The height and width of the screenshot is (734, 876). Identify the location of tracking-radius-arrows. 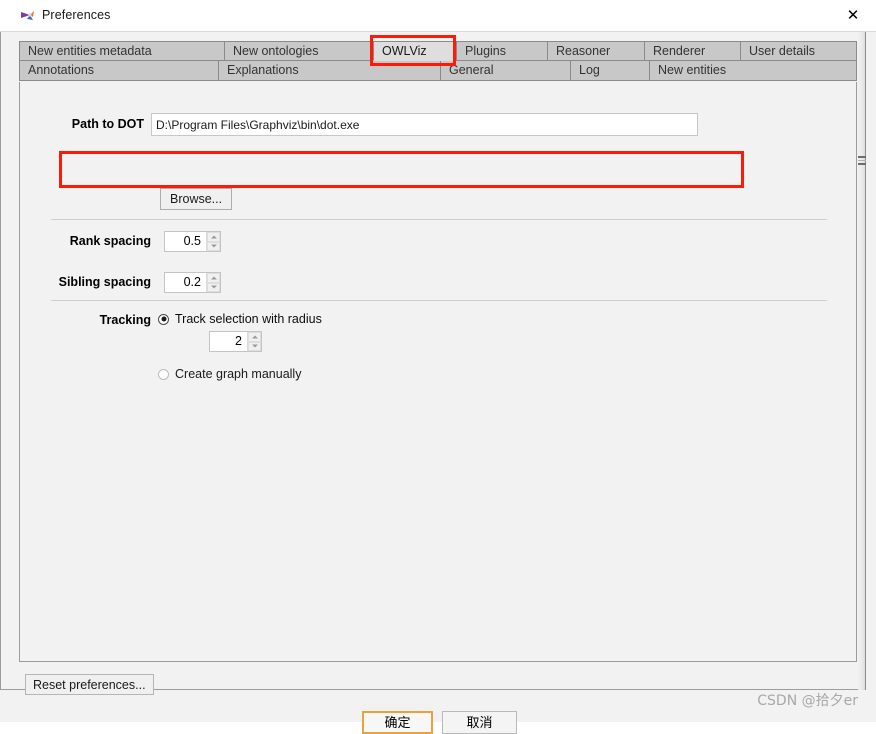
(254, 341).